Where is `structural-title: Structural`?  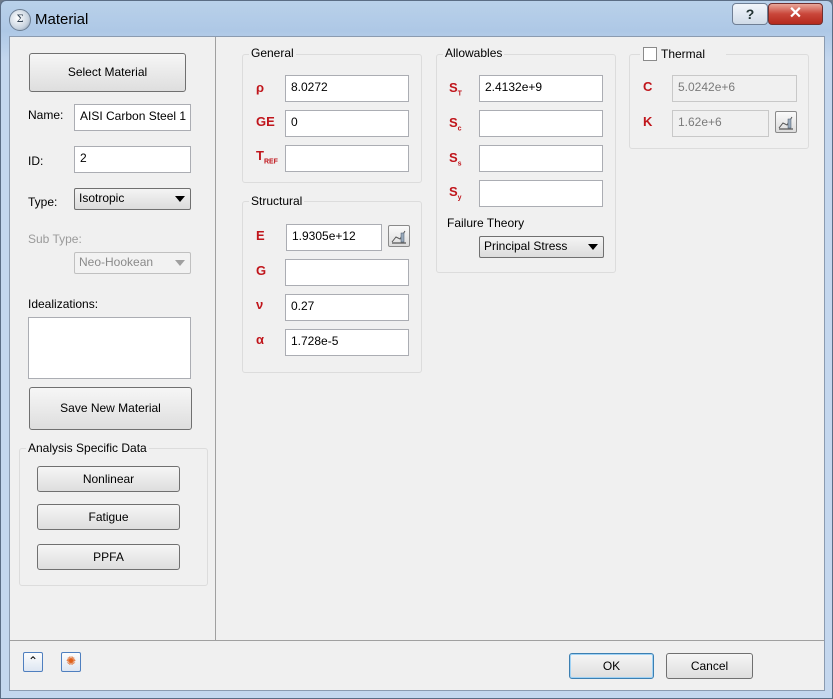
structural-title: Structural is located at coordinates (277, 201).